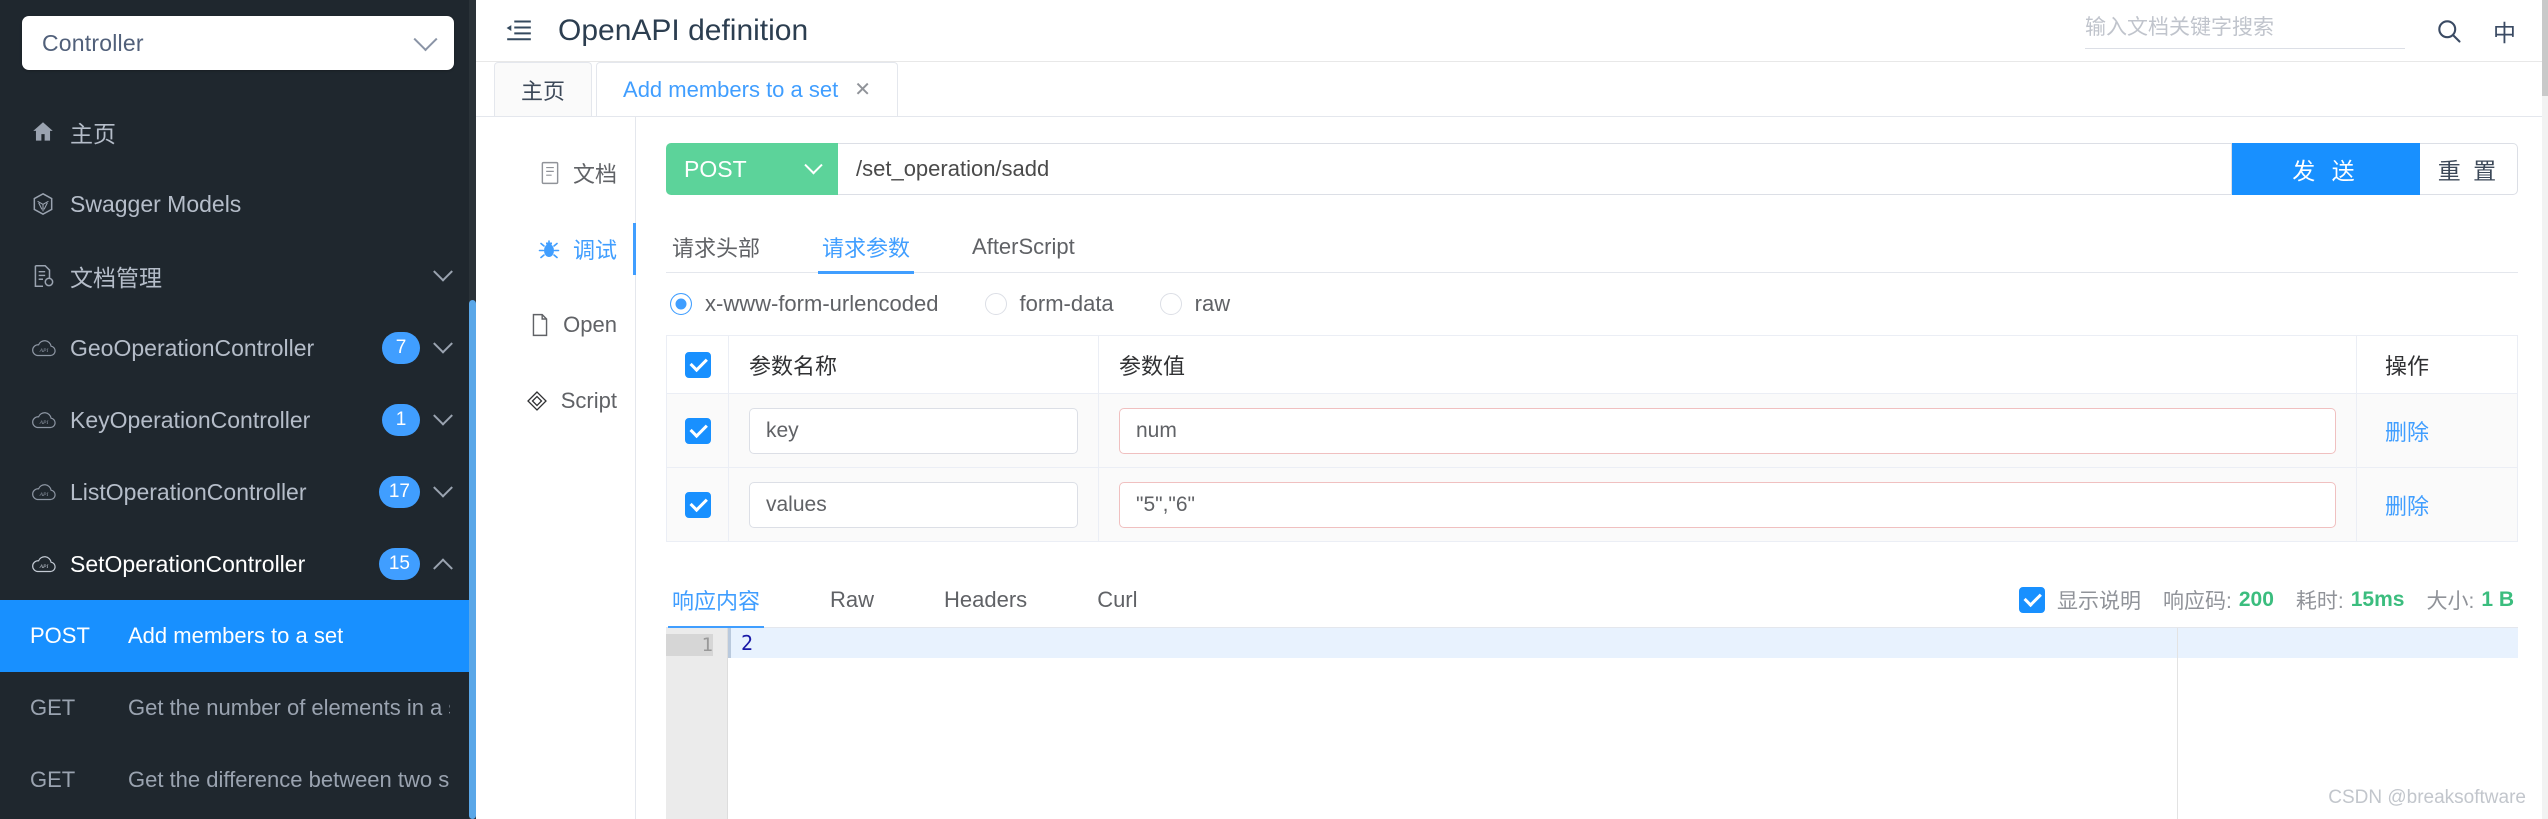 Image resolution: width=2548 pixels, height=819 pixels. I want to click on tab-add-members-to-a-set: Add members to a set ✕, so click(747, 89).